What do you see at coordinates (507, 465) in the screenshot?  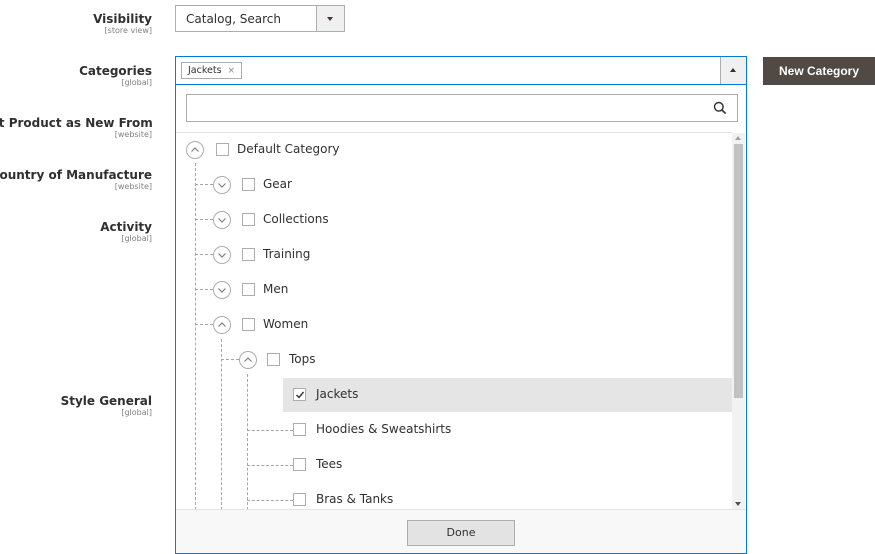 I see `tree-item-tees: Tees` at bounding box center [507, 465].